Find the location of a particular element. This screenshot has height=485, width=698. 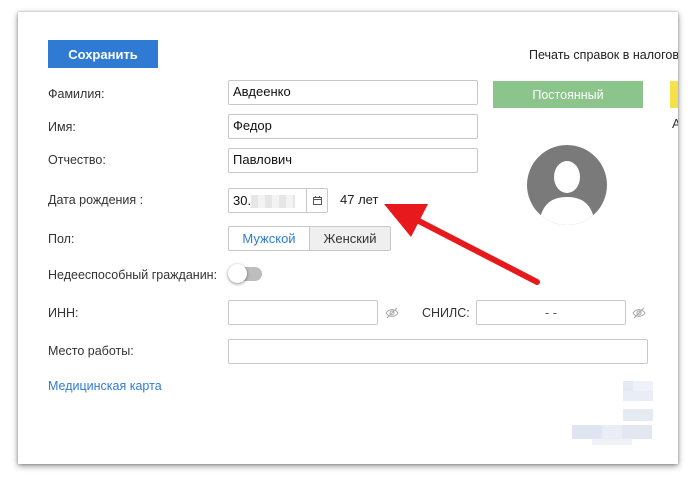

incapable-citizen-label: Недееспособный гражданин: is located at coordinates (133, 275).